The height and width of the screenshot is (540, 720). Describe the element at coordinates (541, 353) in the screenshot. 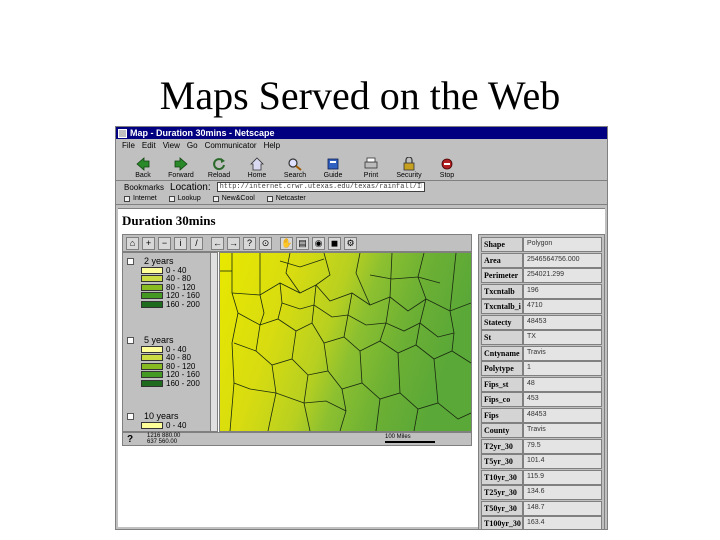

I see `attribute-row: Cntyname Travis` at that location.